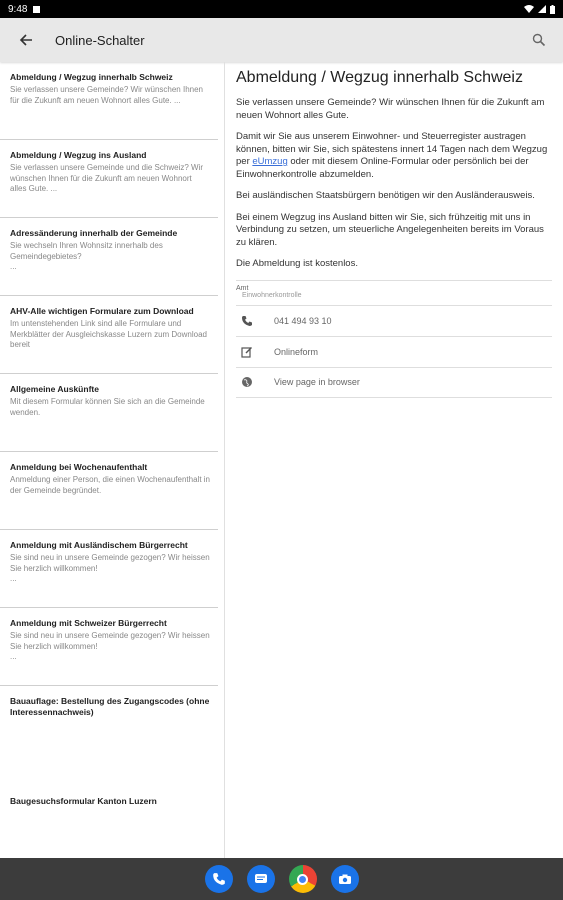 The width and height of the screenshot is (563, 900). I want to click on list-item: Baugesuchsformular Kanton Luzern, so click(109, 816).